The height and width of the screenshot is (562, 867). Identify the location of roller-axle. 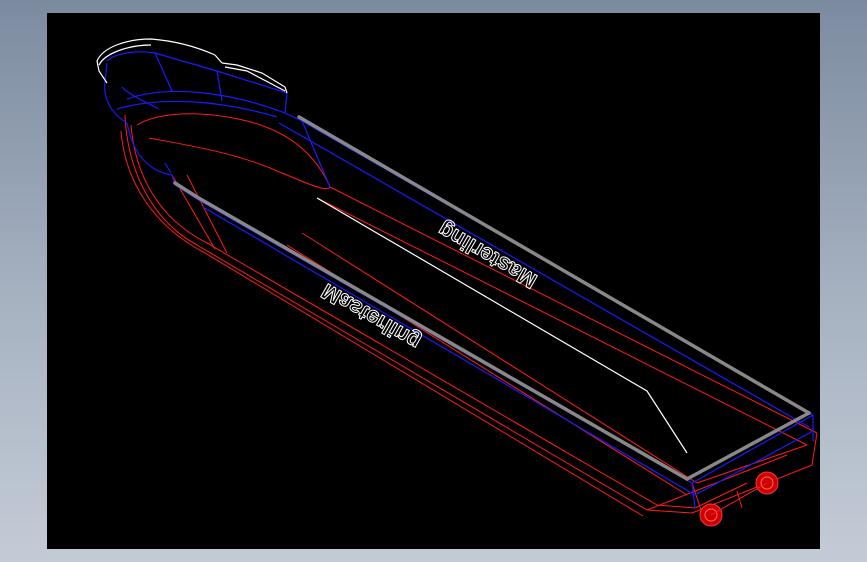
(739, 499).